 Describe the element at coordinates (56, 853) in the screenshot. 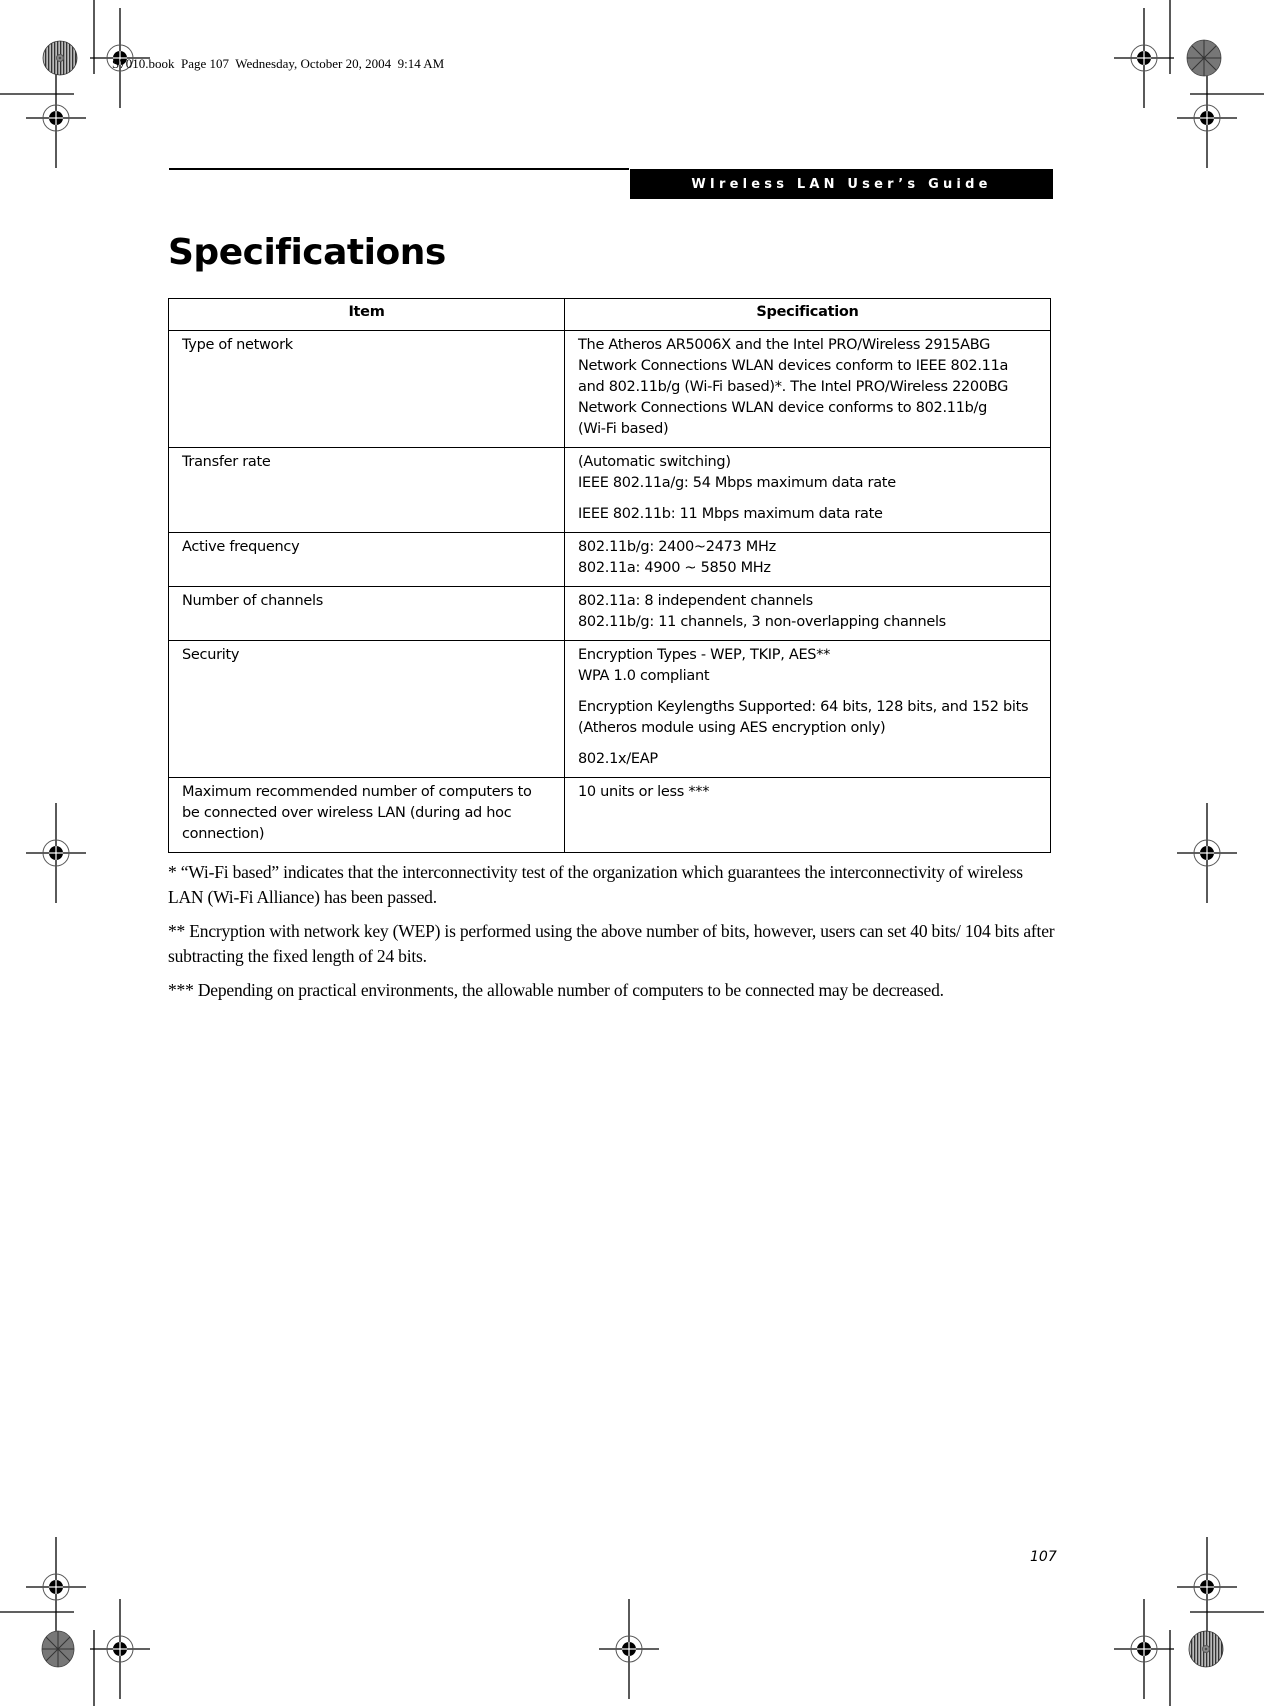

I see `reg-mark-mid-left` at that location.